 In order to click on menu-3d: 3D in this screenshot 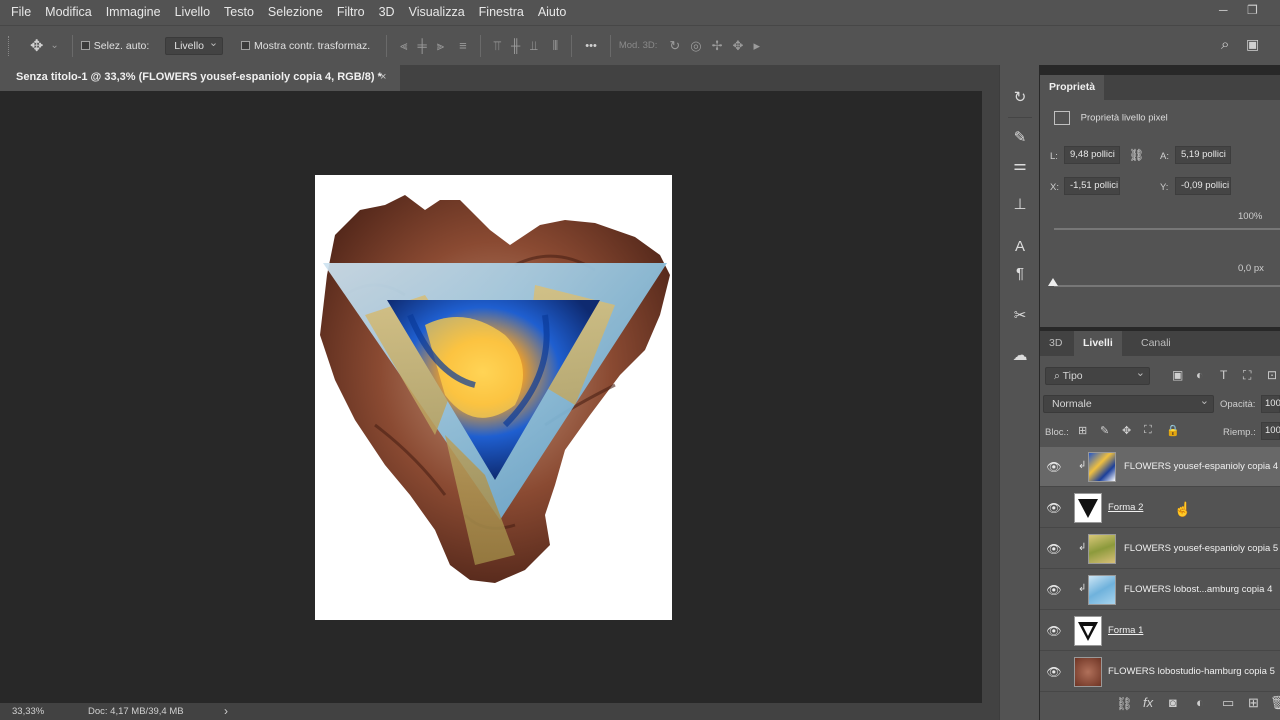, I will do `click(387, 12)`.